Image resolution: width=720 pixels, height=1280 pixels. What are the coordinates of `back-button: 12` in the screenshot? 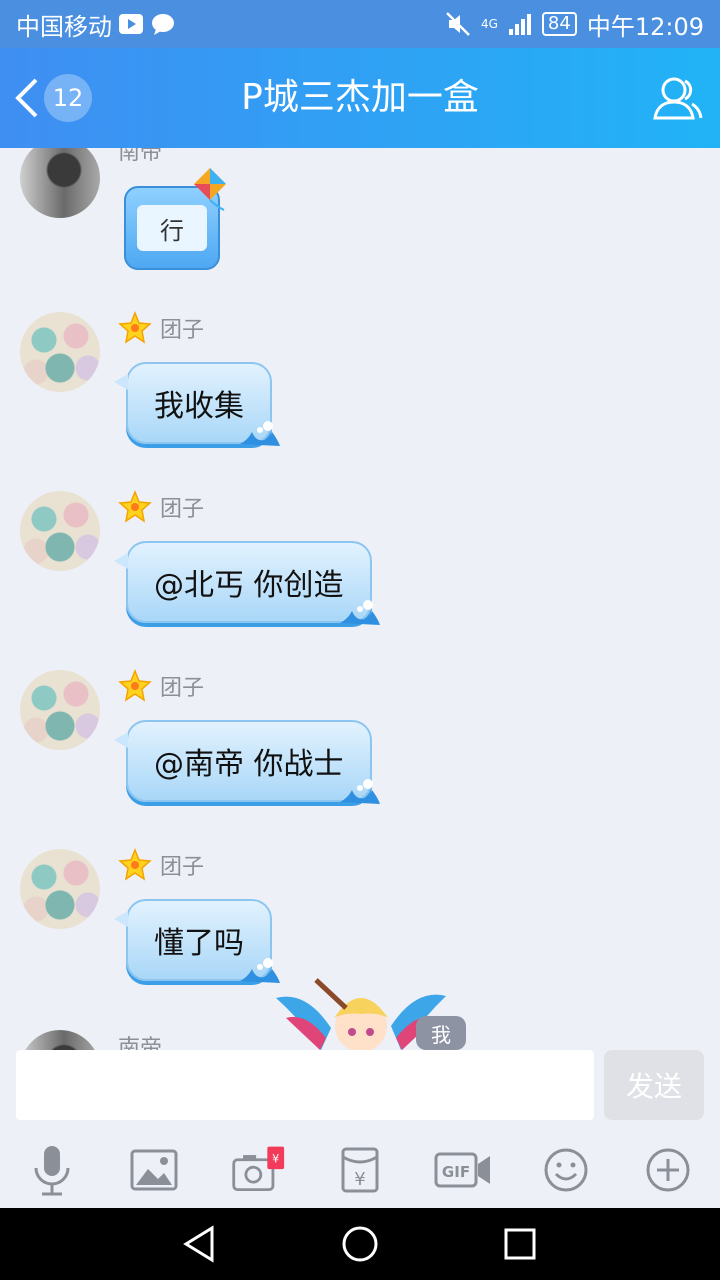 It's located at (57, 98).